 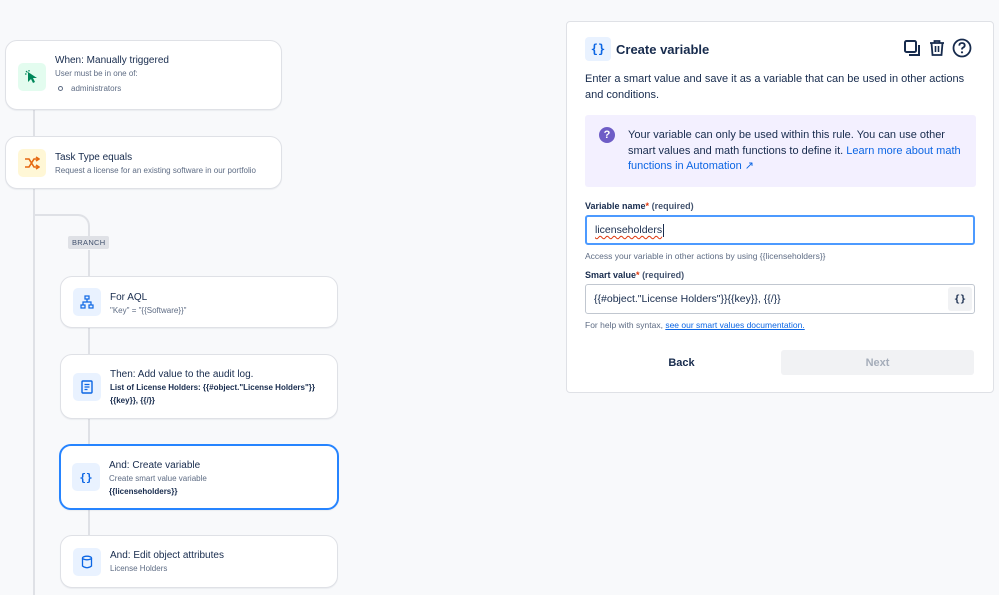 What do you see at coordinates (780, 230) in the screenshot?
I see `variable-name-input: licenseholders` at bounding box center [780, 230].